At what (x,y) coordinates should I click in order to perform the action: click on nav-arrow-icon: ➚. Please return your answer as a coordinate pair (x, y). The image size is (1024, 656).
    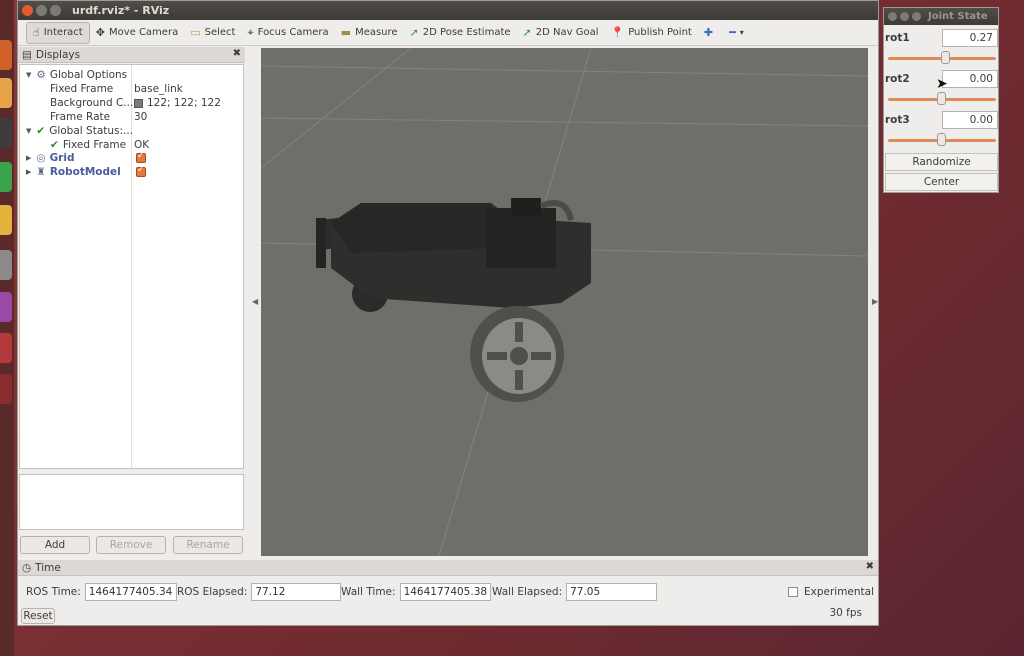
    Looking at the image, I should click on (527, 32).